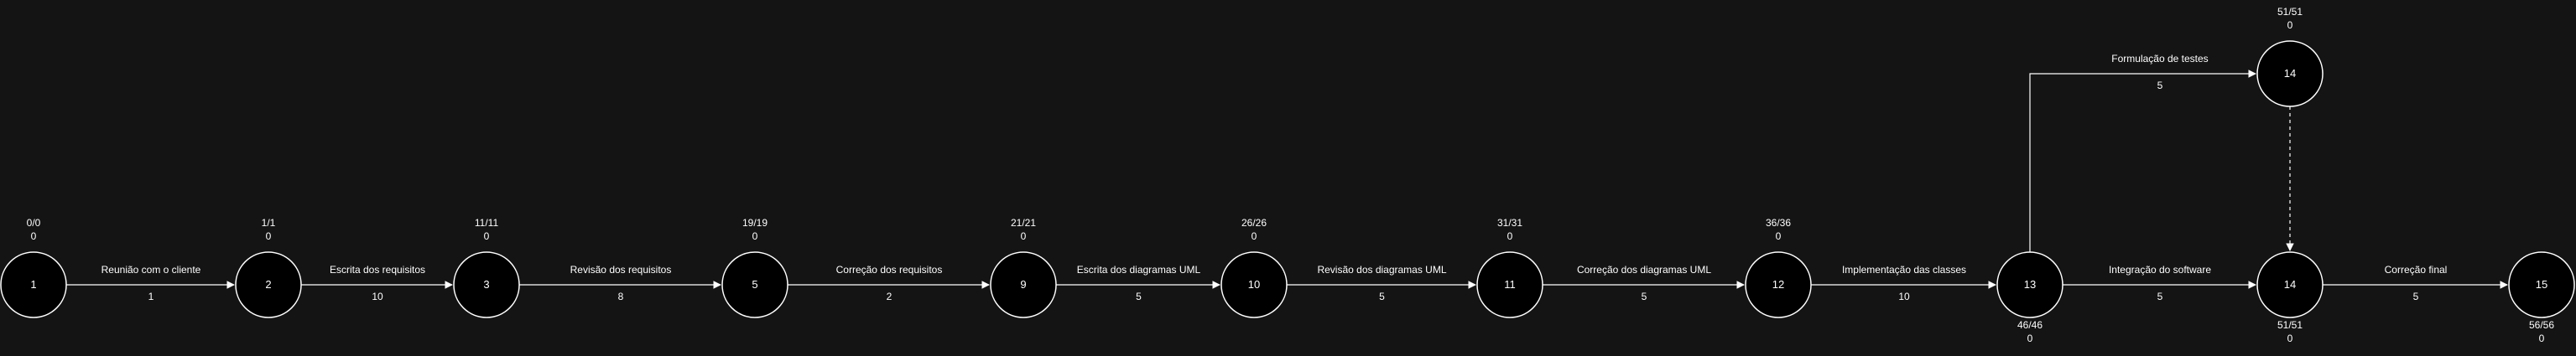 The image size is (2576, 356). Describe the element at coordinates (2142, 161) in the screenshot. I see `edge-arrow` at that location.